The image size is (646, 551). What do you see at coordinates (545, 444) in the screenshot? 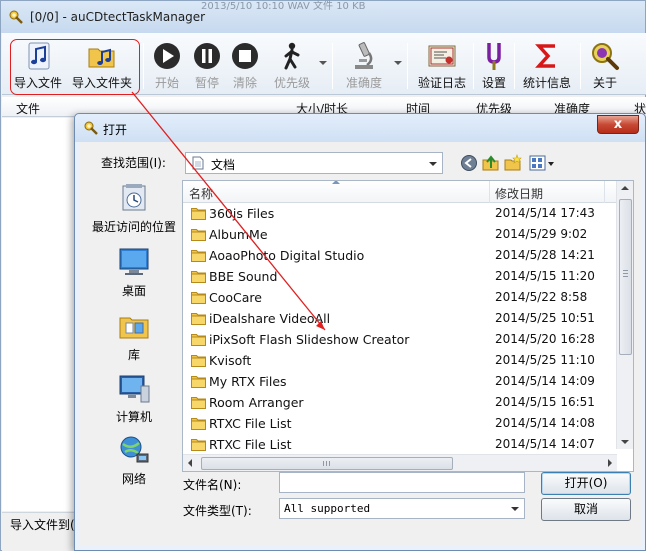
I see `file-modified-date: 2014/5/14 14:07` at bounding box center [545, 444].